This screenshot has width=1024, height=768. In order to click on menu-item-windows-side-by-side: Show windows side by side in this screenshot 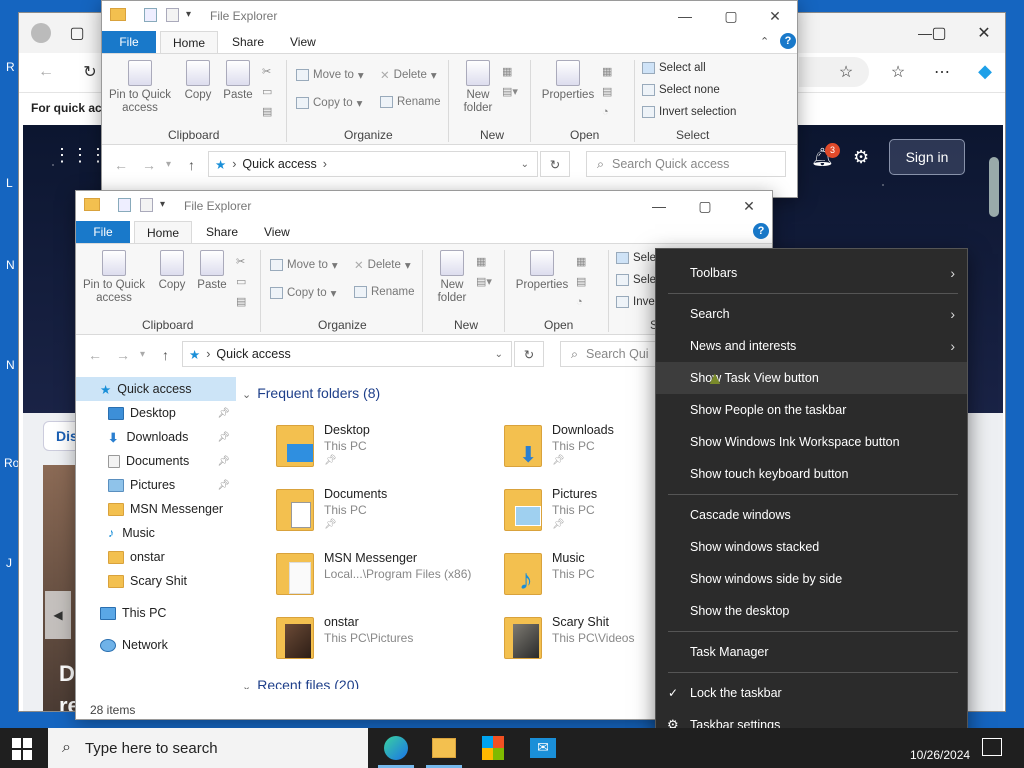, I will do `click(811, 579)`.